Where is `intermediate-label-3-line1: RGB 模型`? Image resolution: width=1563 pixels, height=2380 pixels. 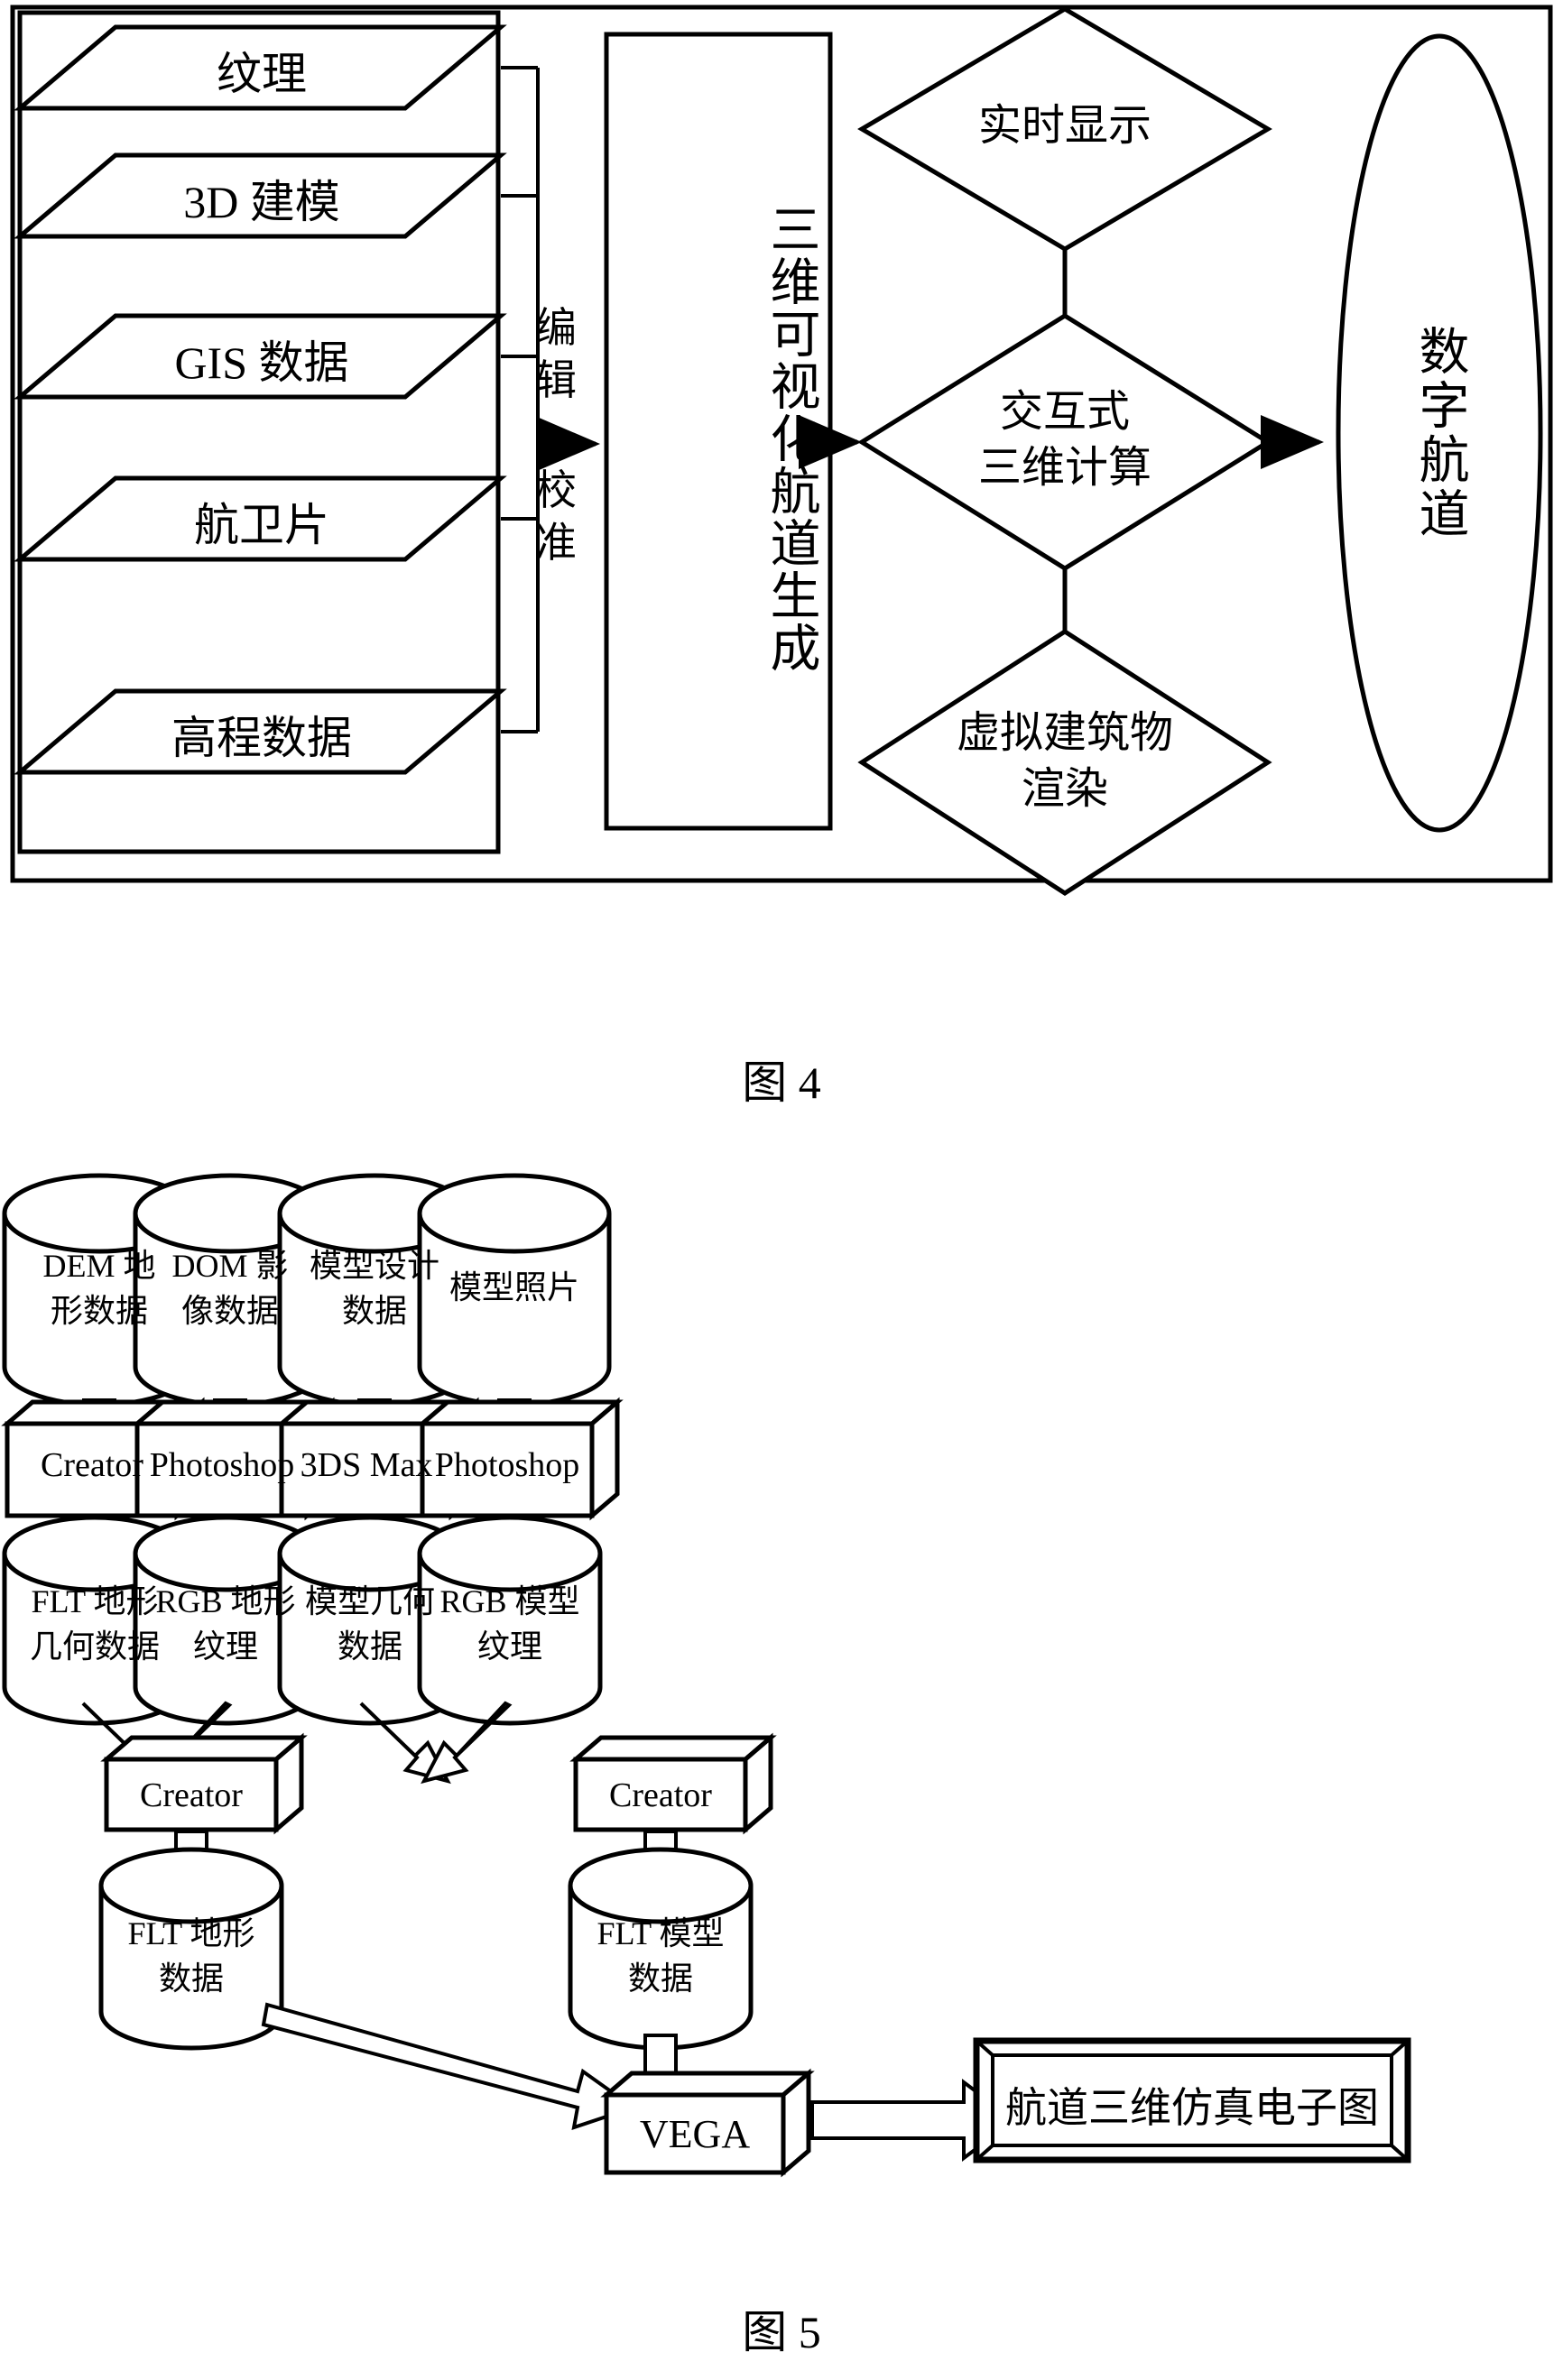
intermediate-label-3-line1: RGB 模型 is located at coordinates (509, 1601).